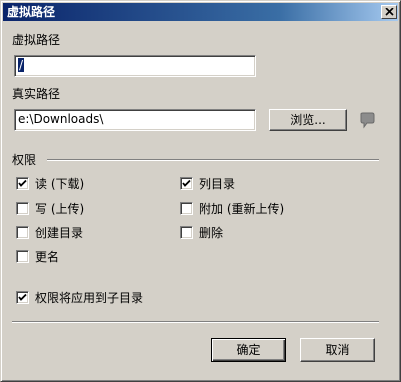 Image resolution: width=401 pixels, height=382 pixels. I want to click on speech-bubble-icon, so click(367, 120).